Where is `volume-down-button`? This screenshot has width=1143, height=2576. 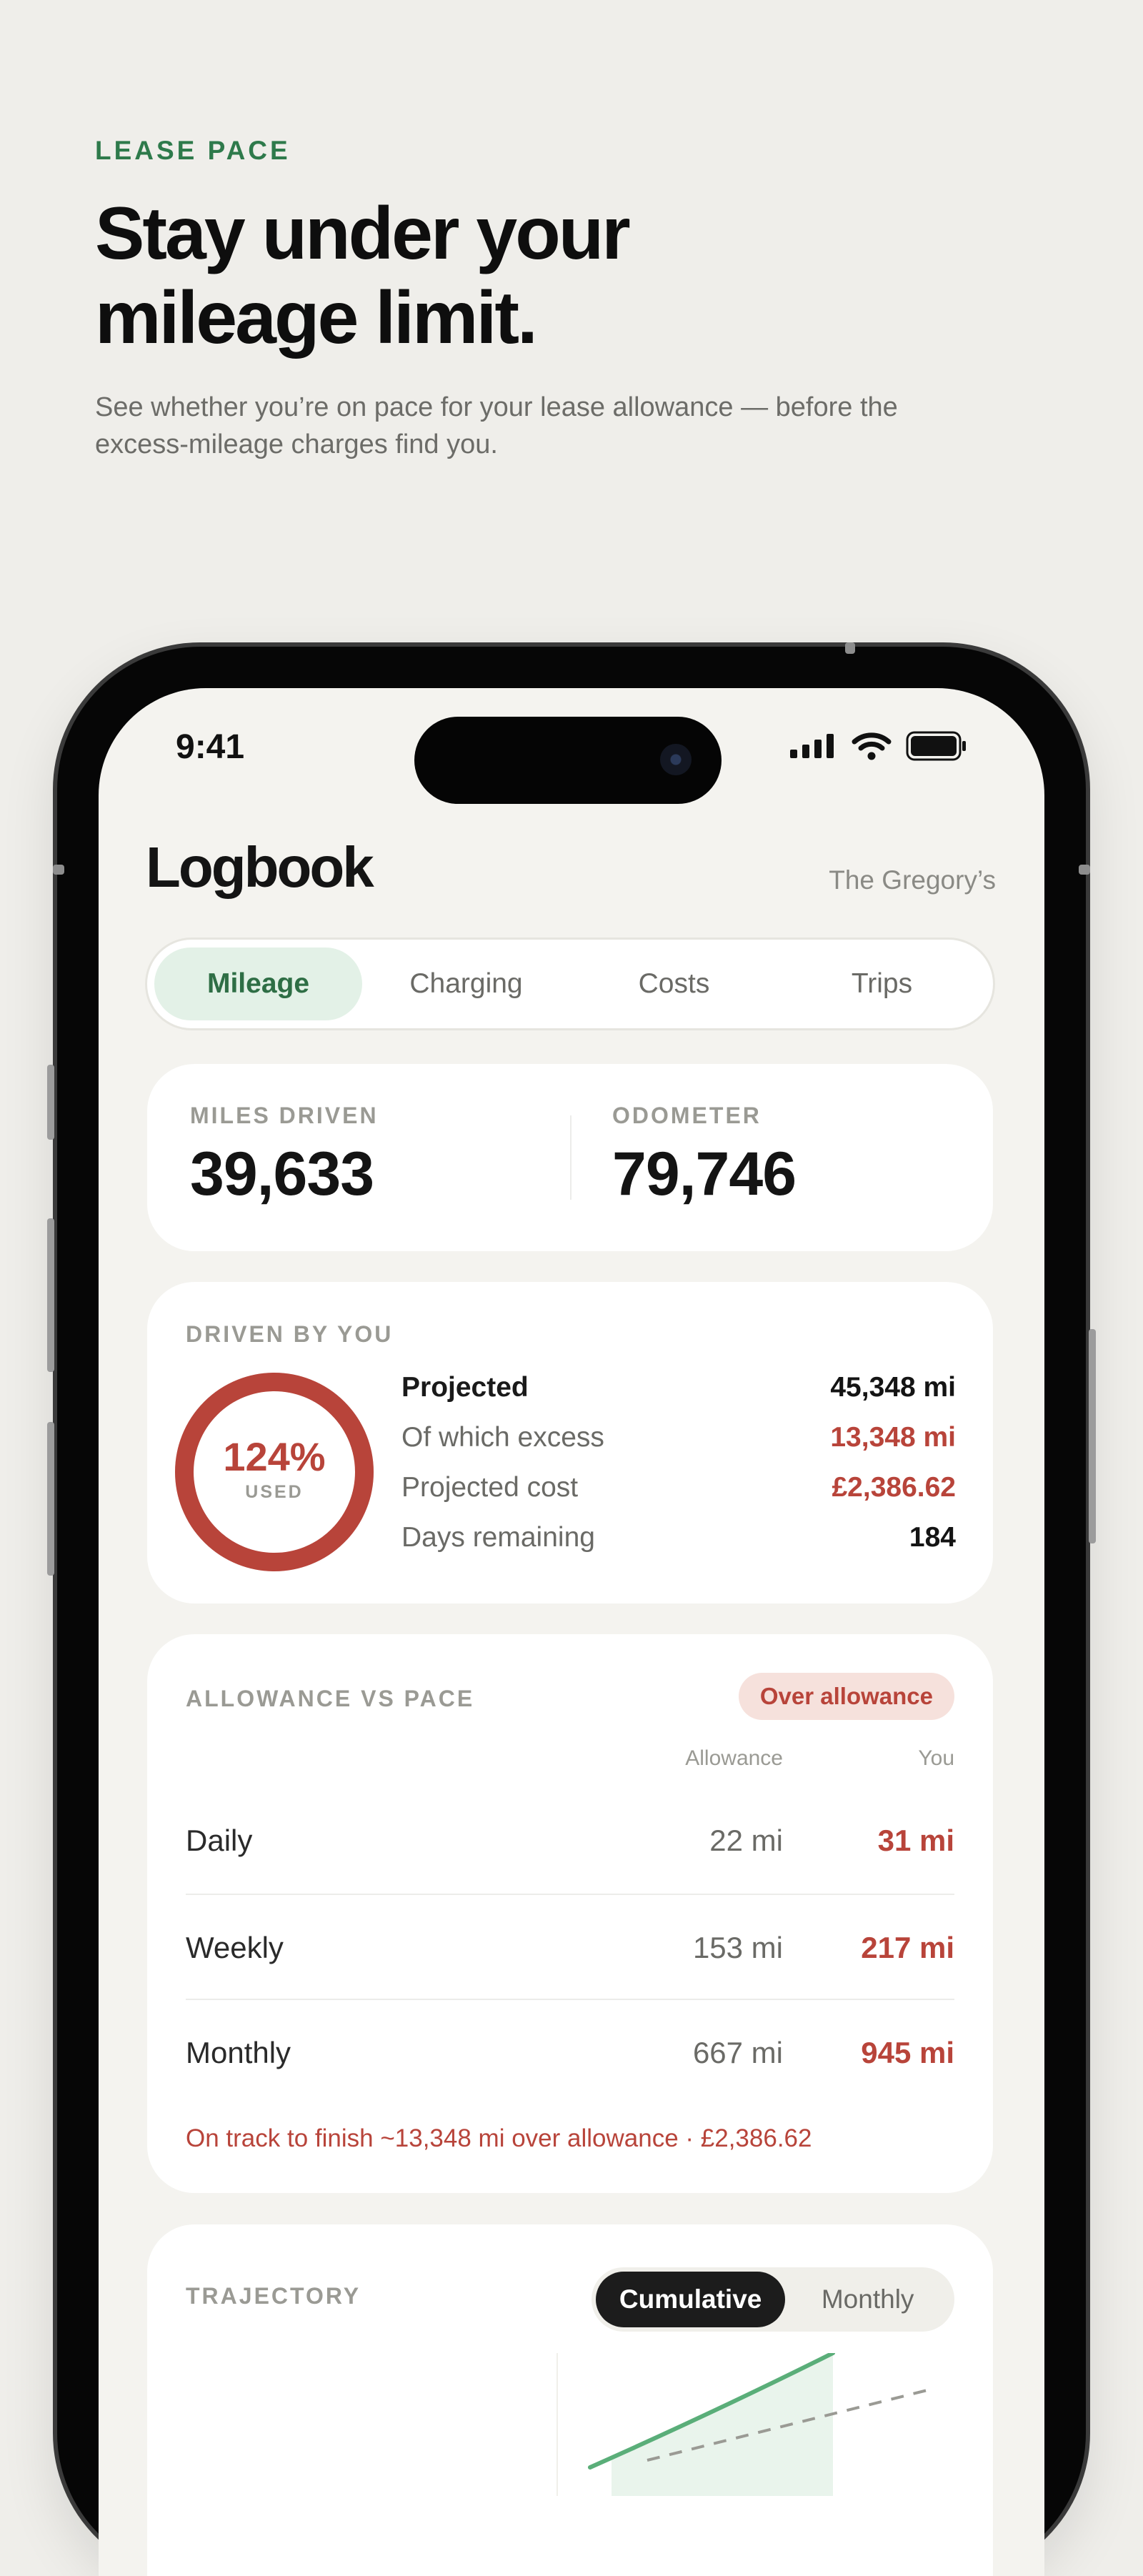 volume-down-button is located at coordinates (50, 1499).